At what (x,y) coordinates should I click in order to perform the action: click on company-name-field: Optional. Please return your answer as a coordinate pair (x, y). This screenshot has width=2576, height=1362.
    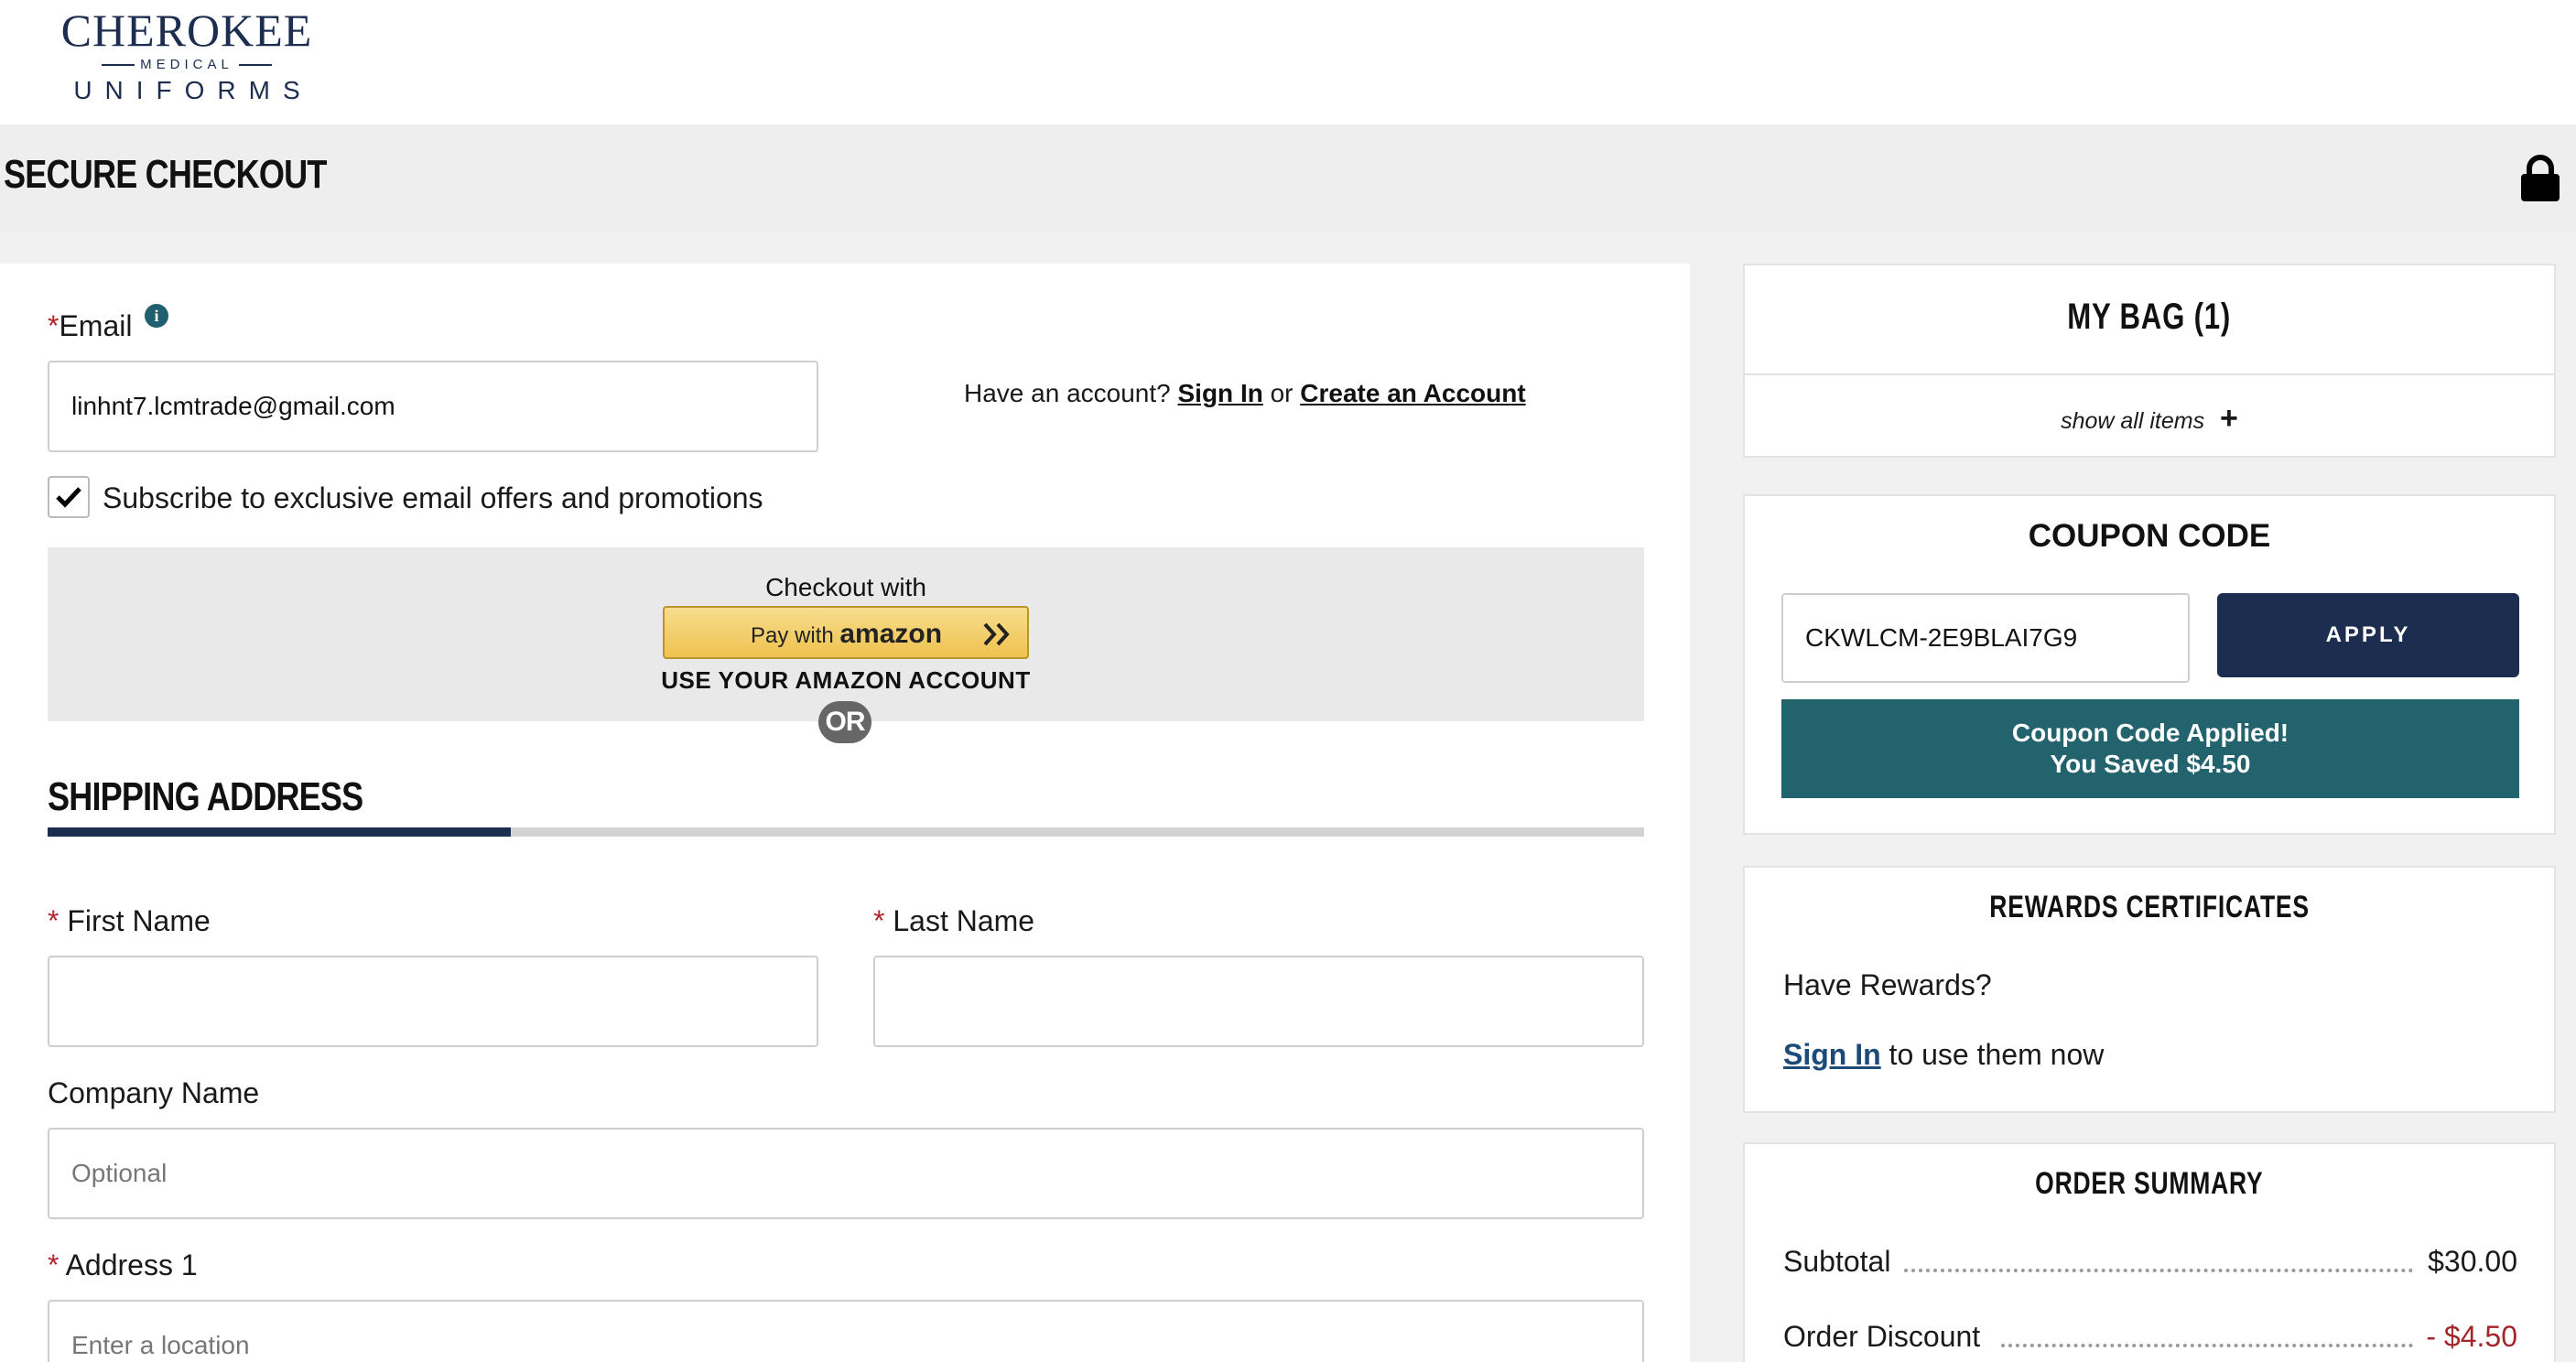
    Looking at the image, I should click on (846, 1173).